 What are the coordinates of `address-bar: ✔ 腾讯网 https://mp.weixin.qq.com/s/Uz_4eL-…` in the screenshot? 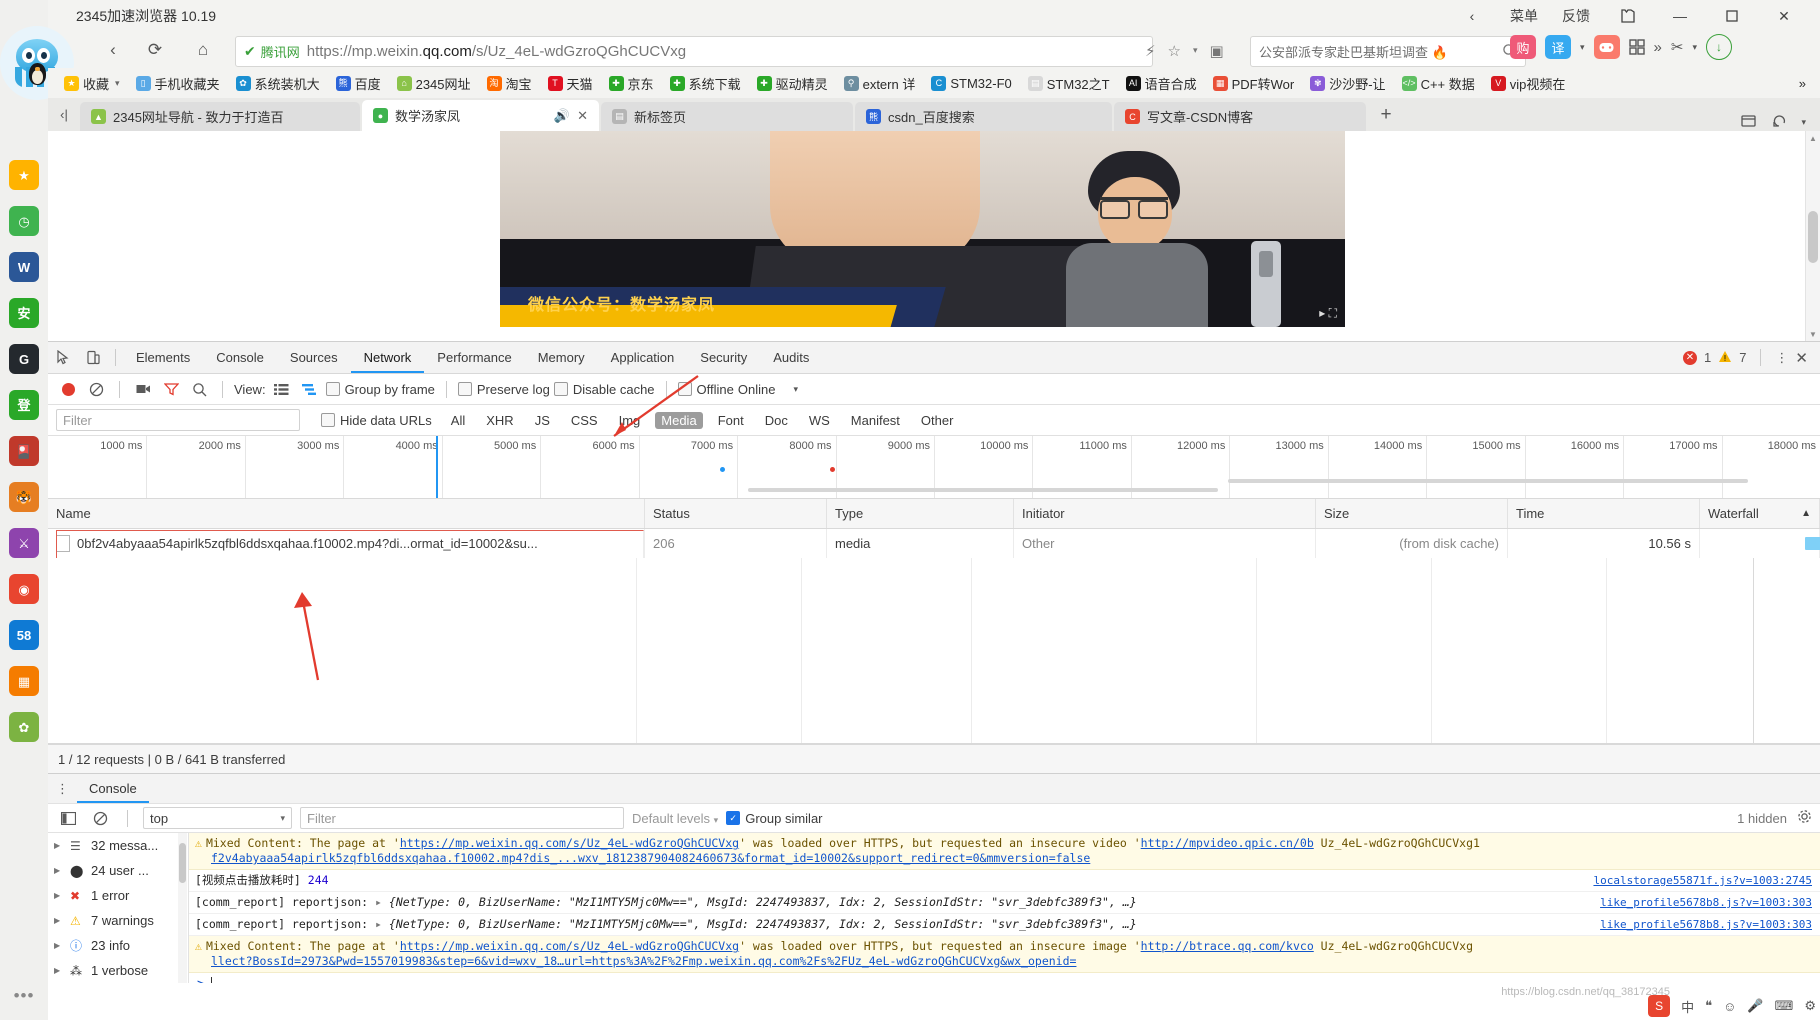 It's located at (694, 51).